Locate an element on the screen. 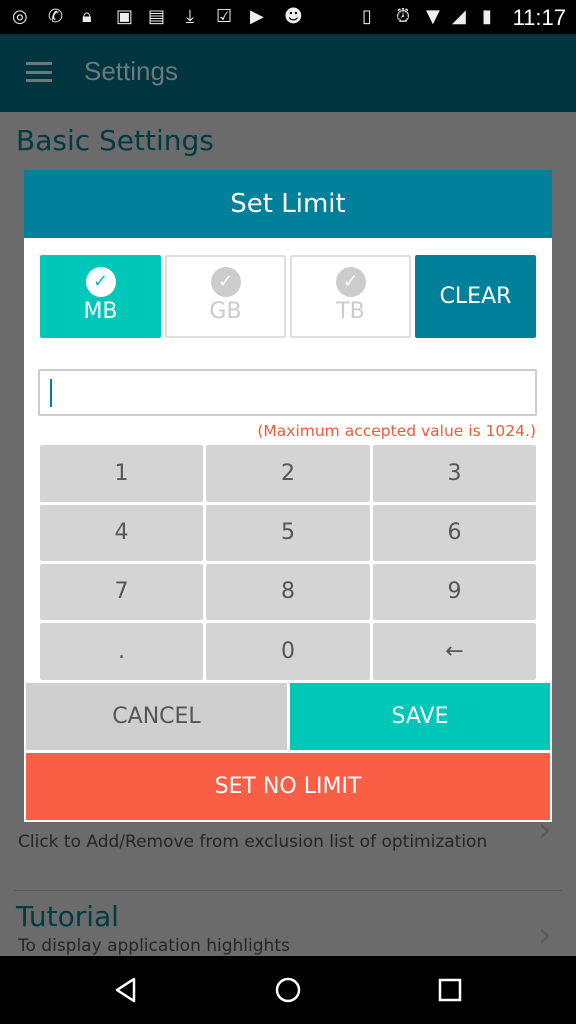  alarm-icon: ⏰︎ is located at coordinates (403, 16).